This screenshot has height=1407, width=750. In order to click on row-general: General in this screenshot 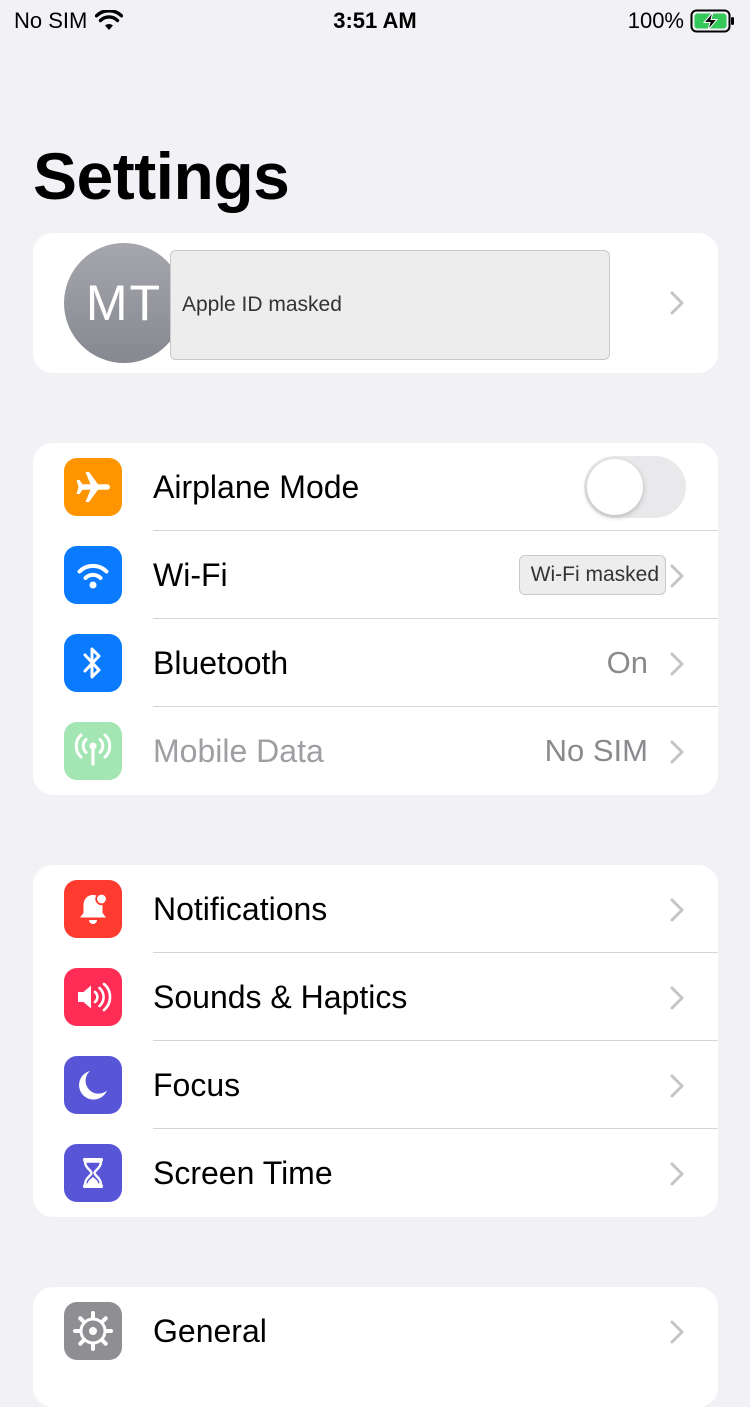, I will do `click(375, 1331)`.